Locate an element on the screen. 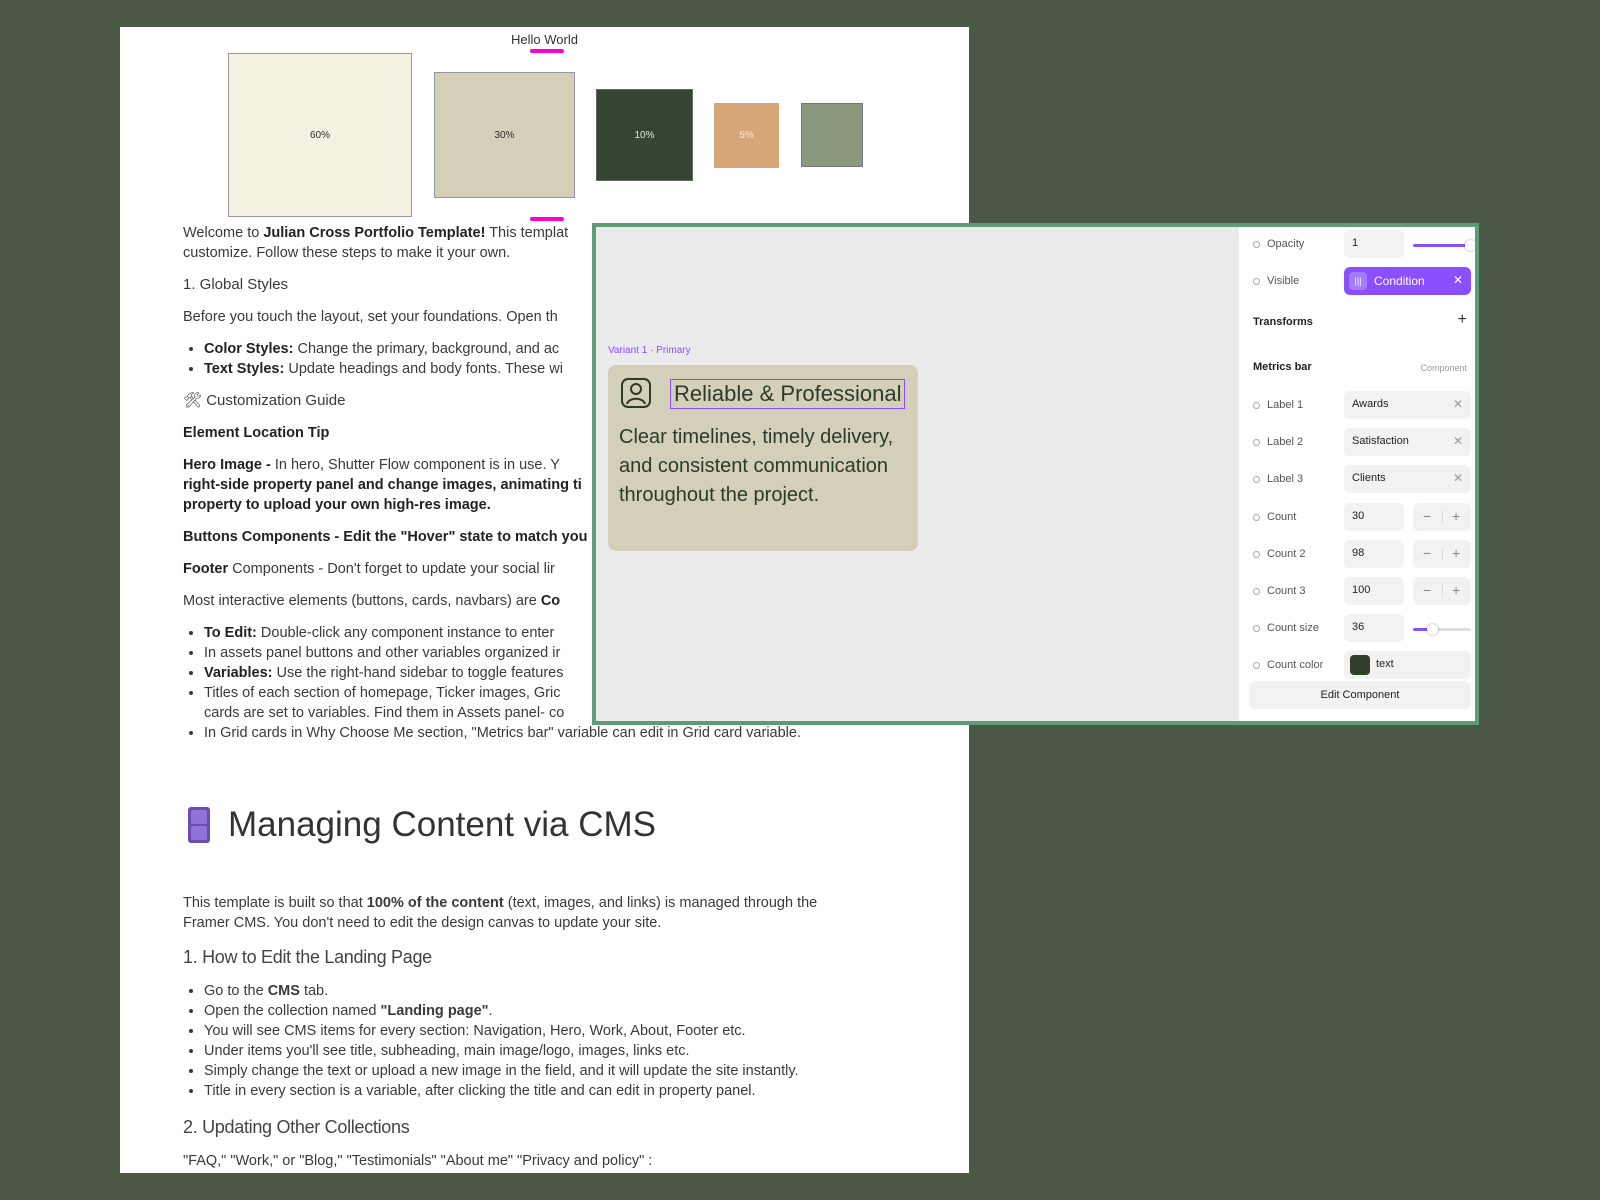 The height and width of the screenshot is (1200, 1600). label3-input: Clients ✕ is located at coordinates (1407, 479).